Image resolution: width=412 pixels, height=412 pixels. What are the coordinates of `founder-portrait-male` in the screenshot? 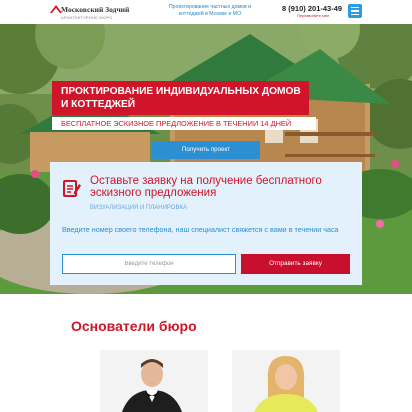 It's located at (154, 381).